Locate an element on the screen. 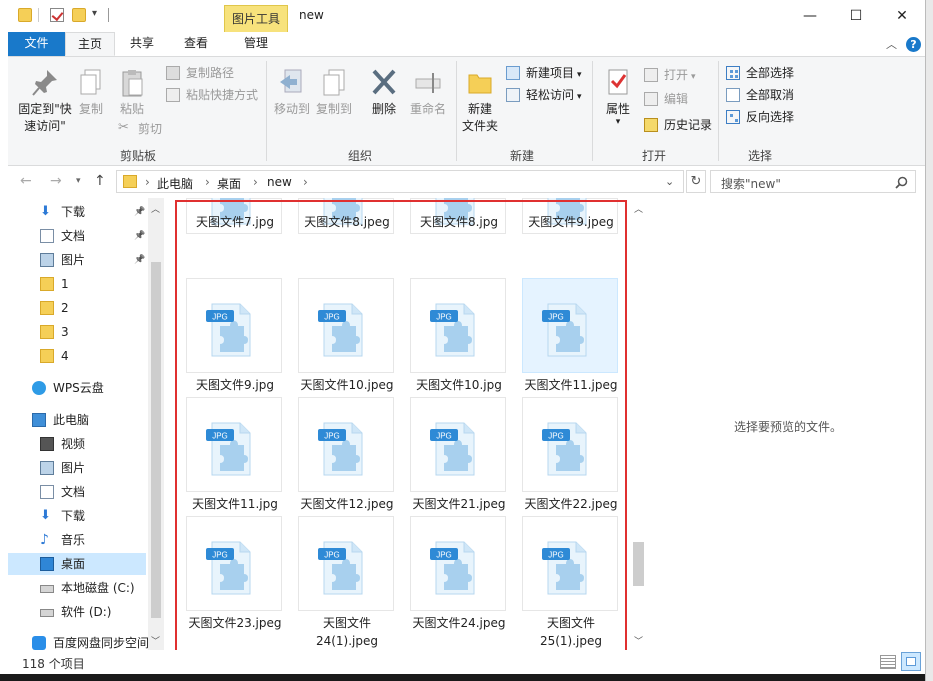 Image resolution: width=933 pixels, height=681 pixels. search-input: 搜索"new" is located at coordinates (813, 181).